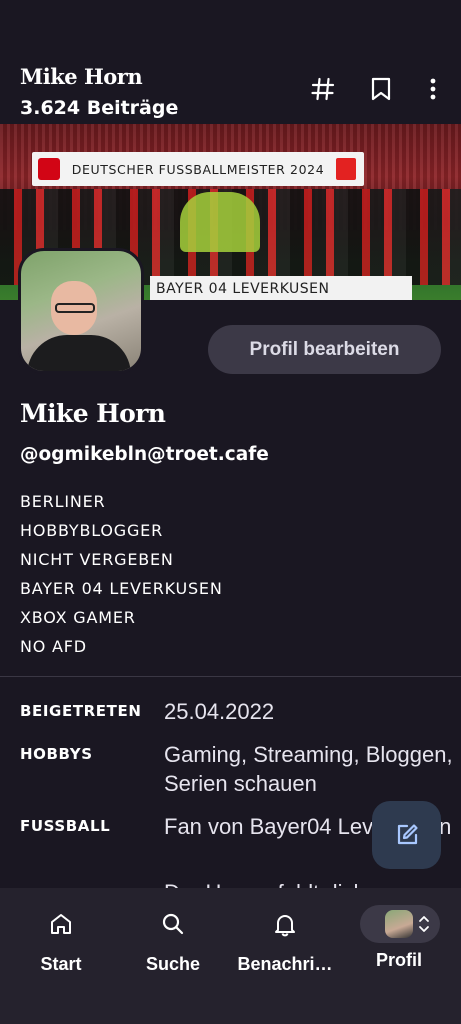 This screenshot has width=461, height=1024. I want to click on banner-sign: DEUTSCHER FUSSBALLMEISTER 2024, so click(198, 169).